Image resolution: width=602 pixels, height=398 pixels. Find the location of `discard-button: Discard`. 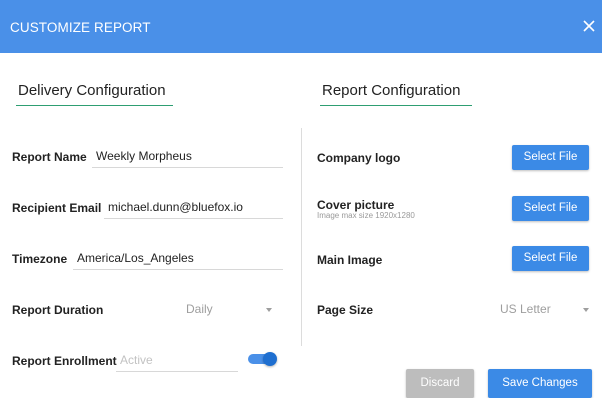

discard-button: Discard is located at coordinates (440, 383).